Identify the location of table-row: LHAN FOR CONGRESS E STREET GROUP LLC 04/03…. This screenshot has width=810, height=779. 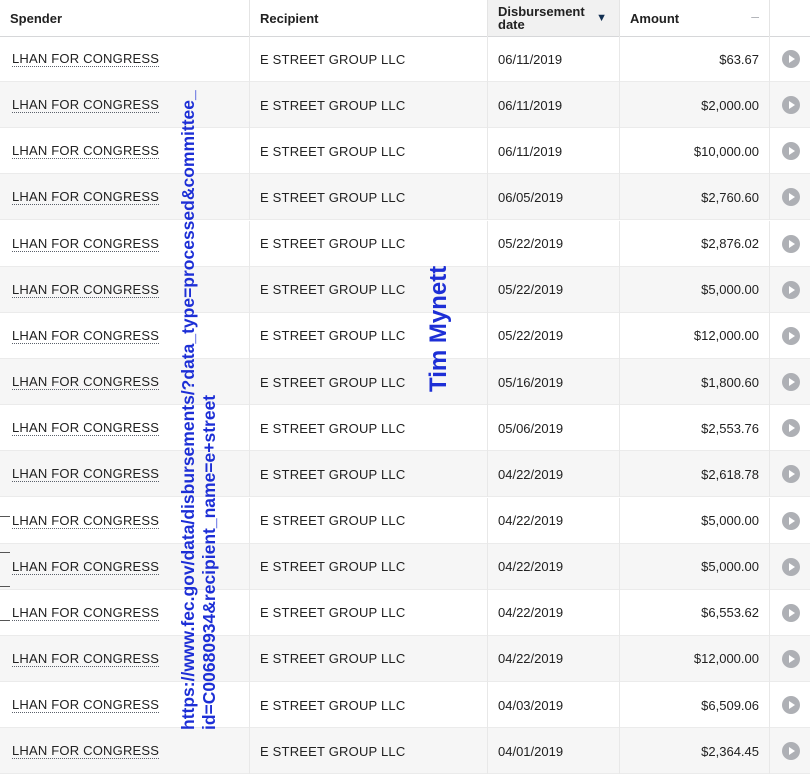
(405, 705).